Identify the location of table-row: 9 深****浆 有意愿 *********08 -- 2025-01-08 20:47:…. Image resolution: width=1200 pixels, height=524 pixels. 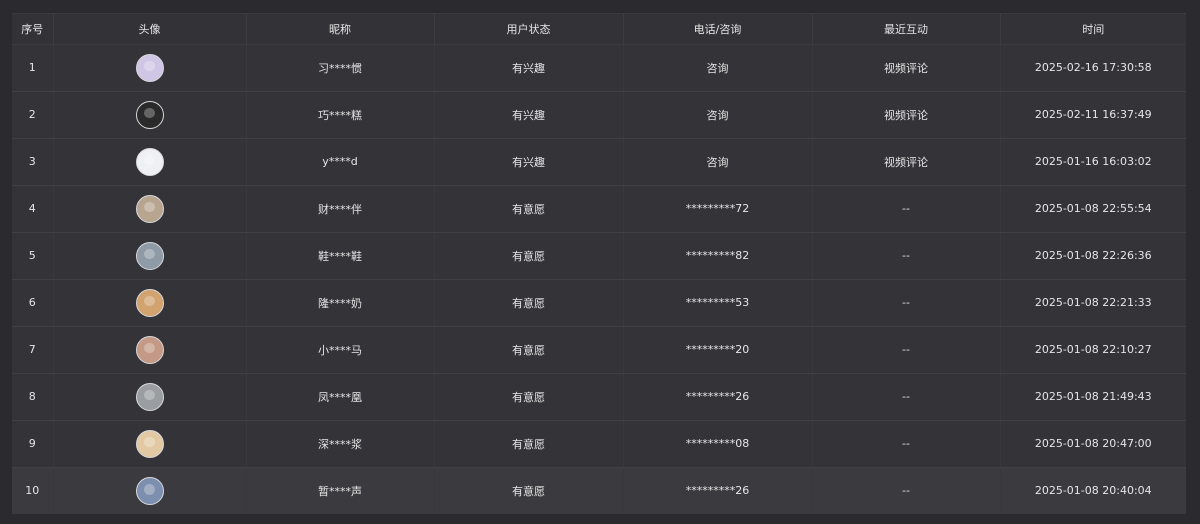
(599, 444).